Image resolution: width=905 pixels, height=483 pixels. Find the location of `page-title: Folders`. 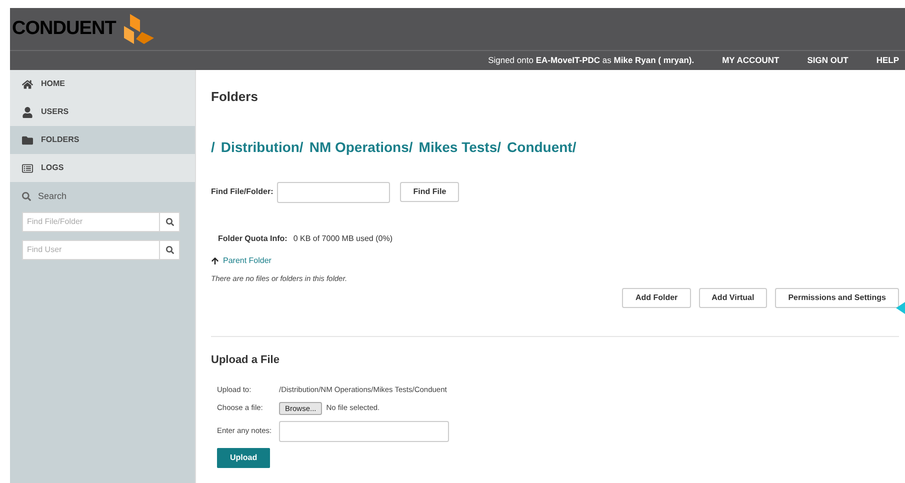

page-title: Folders is located at coordinates (235, 97).